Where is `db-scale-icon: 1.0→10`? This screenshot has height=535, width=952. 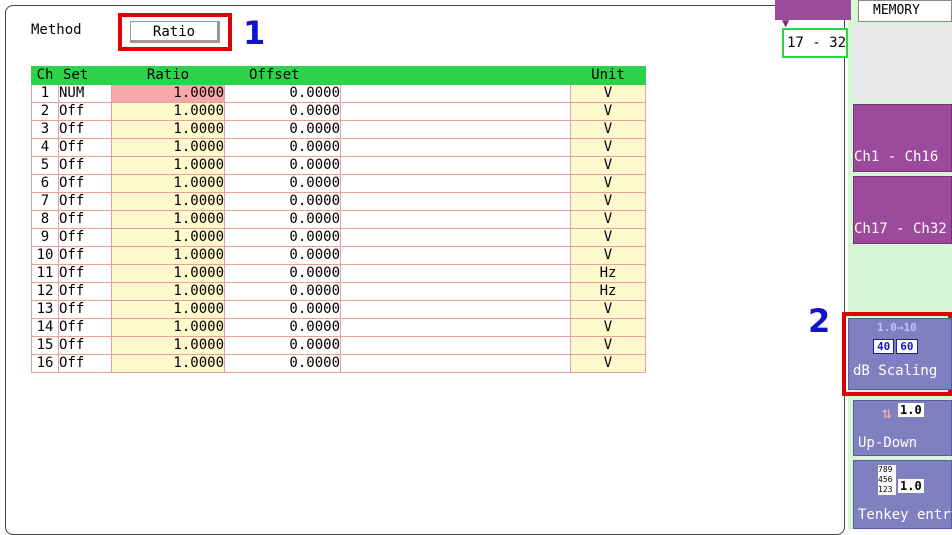
db-scale-icon: 1.0→10 is located at coordinates (897, 327).